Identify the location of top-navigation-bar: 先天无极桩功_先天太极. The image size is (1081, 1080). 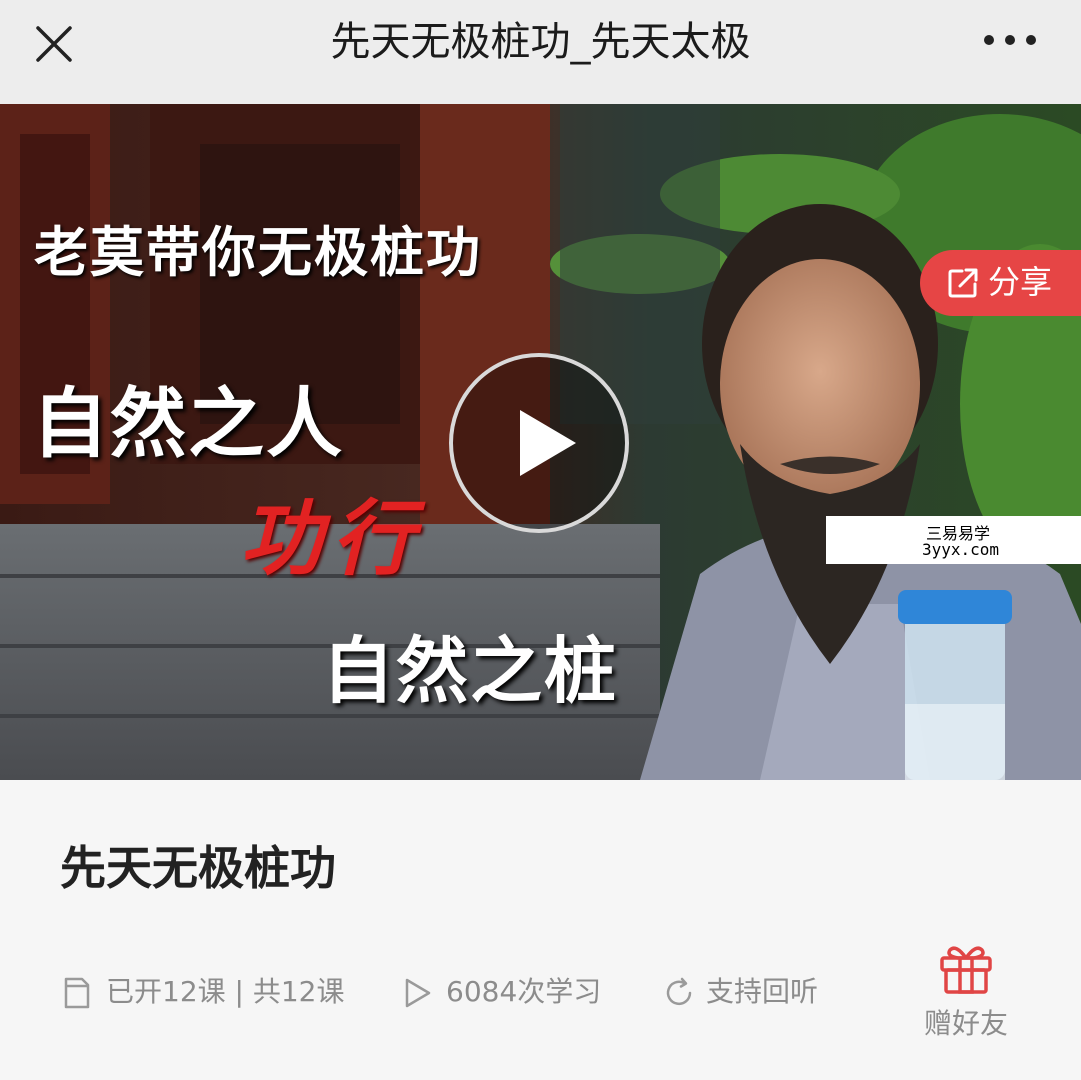
(540, 52).